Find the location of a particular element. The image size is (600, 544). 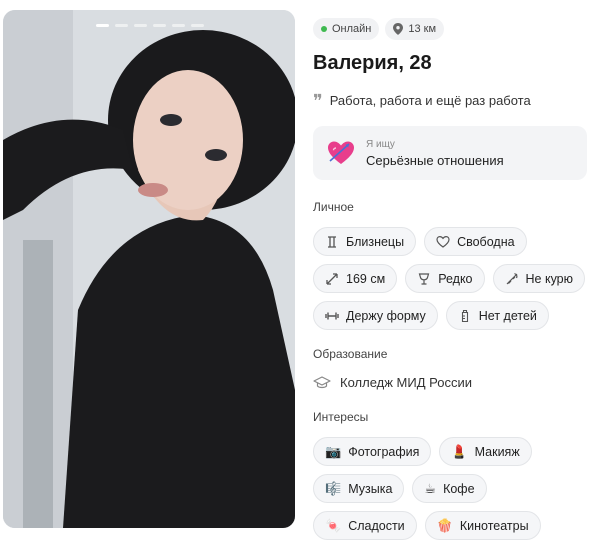

quote-icon: ❞ is located at coordinates (318, 101).